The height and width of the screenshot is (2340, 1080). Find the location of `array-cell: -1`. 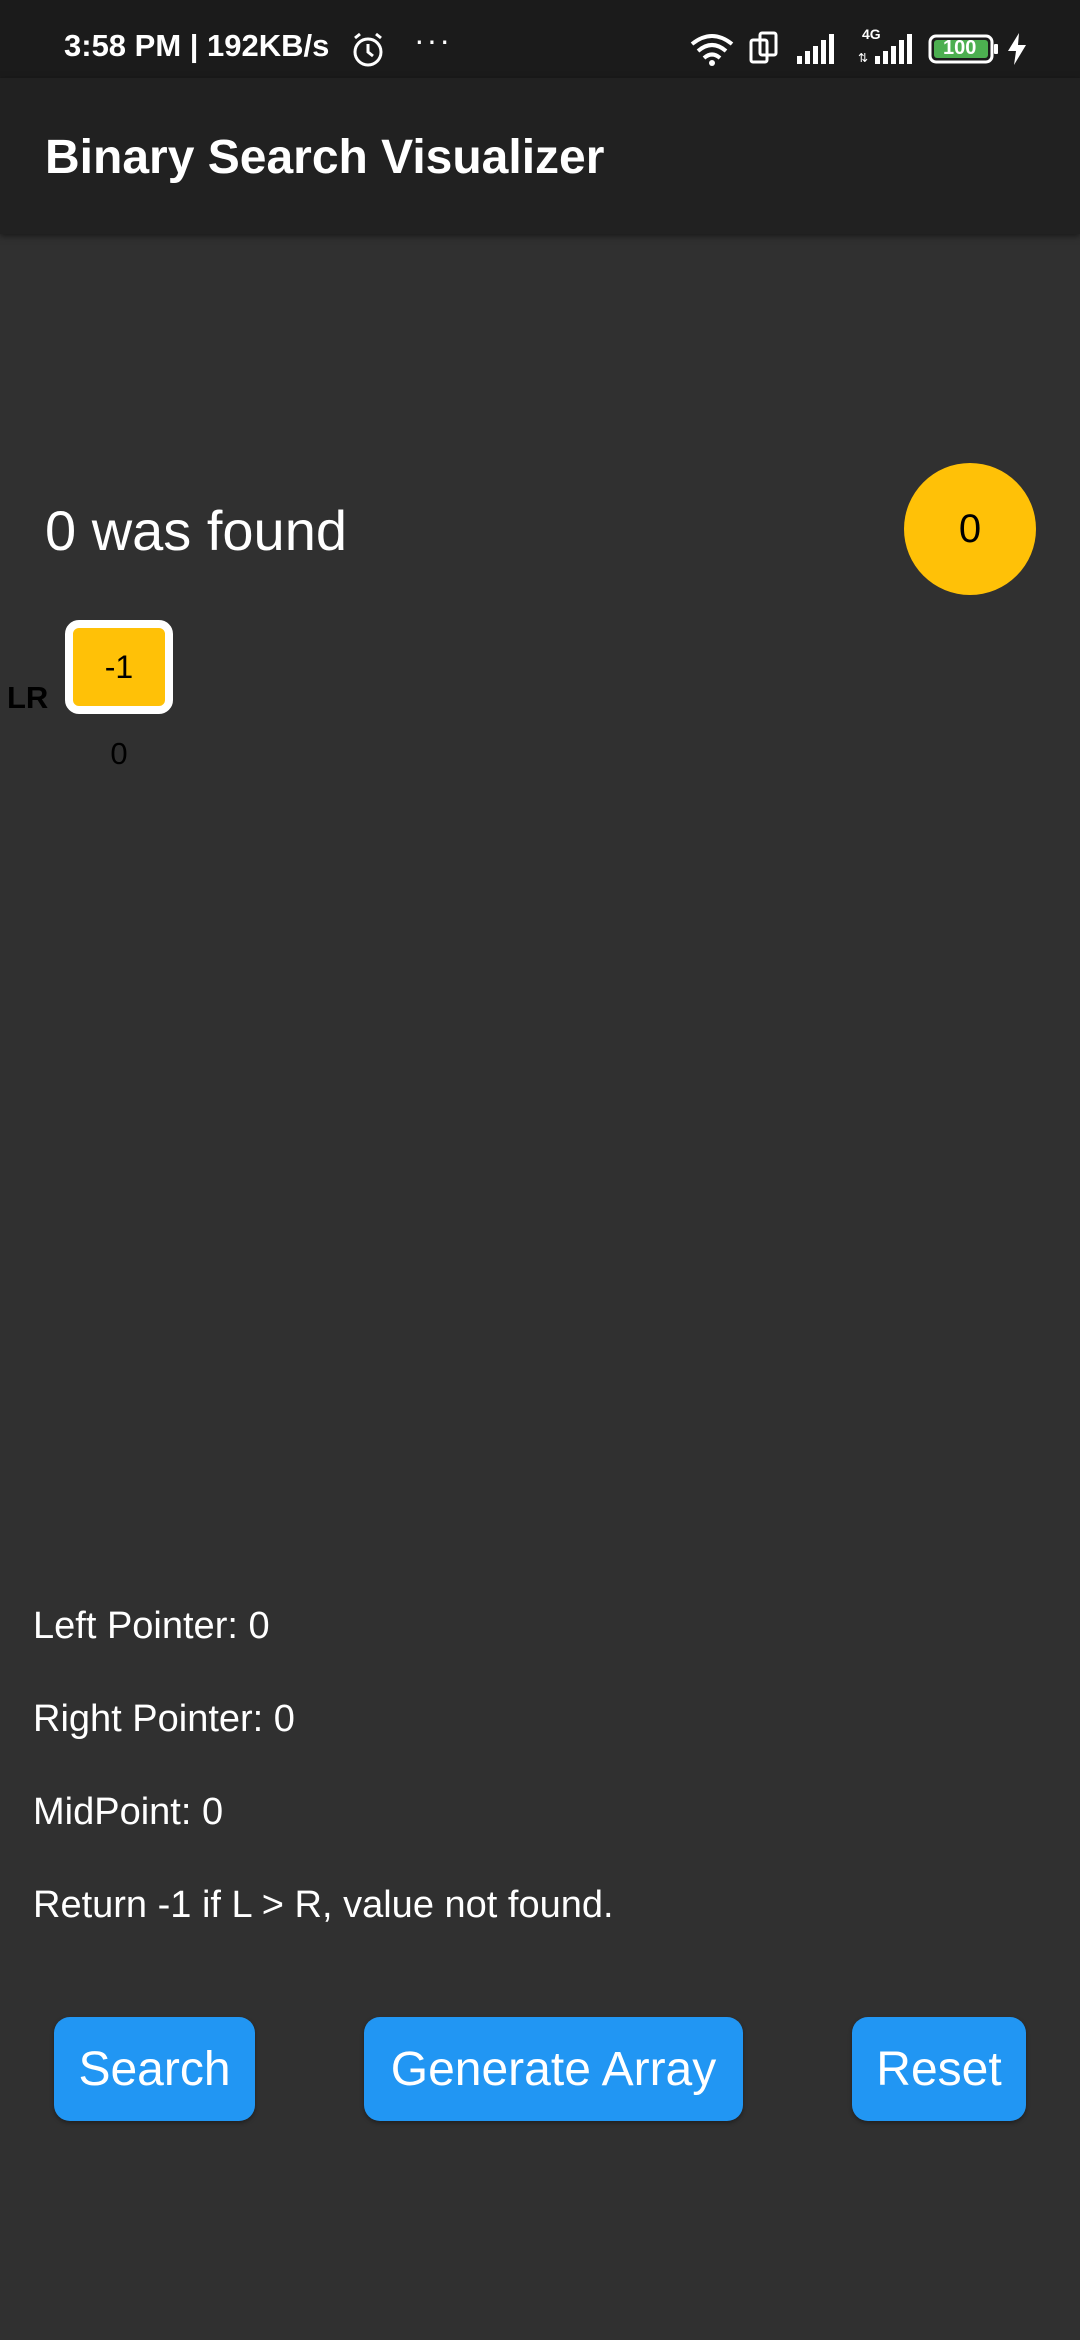

array-cell: -1 is located at coordinates (119, 667).